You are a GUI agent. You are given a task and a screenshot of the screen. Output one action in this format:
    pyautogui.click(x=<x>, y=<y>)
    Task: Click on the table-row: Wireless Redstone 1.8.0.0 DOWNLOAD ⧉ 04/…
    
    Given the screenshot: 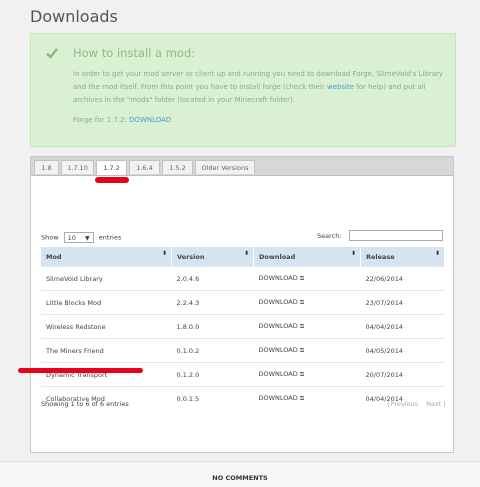 What is the action you would take?
    pyautogui.click(x=243, y=326)
    